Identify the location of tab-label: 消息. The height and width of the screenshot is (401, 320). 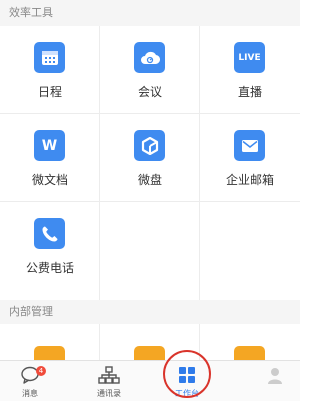
(30, 393).